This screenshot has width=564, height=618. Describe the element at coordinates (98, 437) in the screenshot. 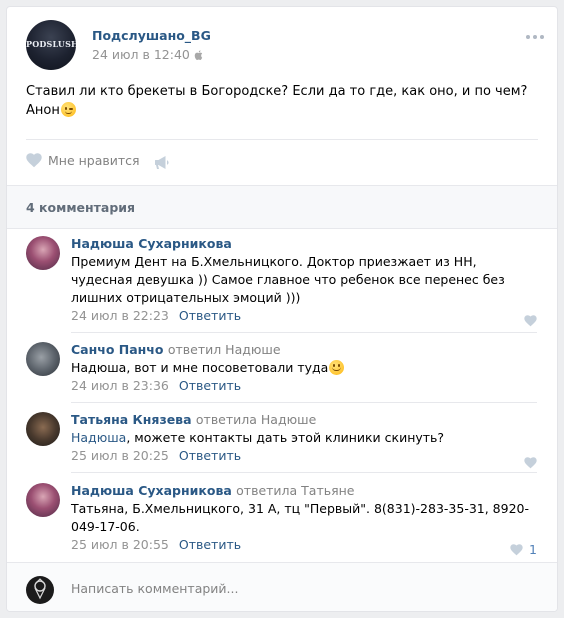

I see `comment-mention-link: Надюша` at that location.